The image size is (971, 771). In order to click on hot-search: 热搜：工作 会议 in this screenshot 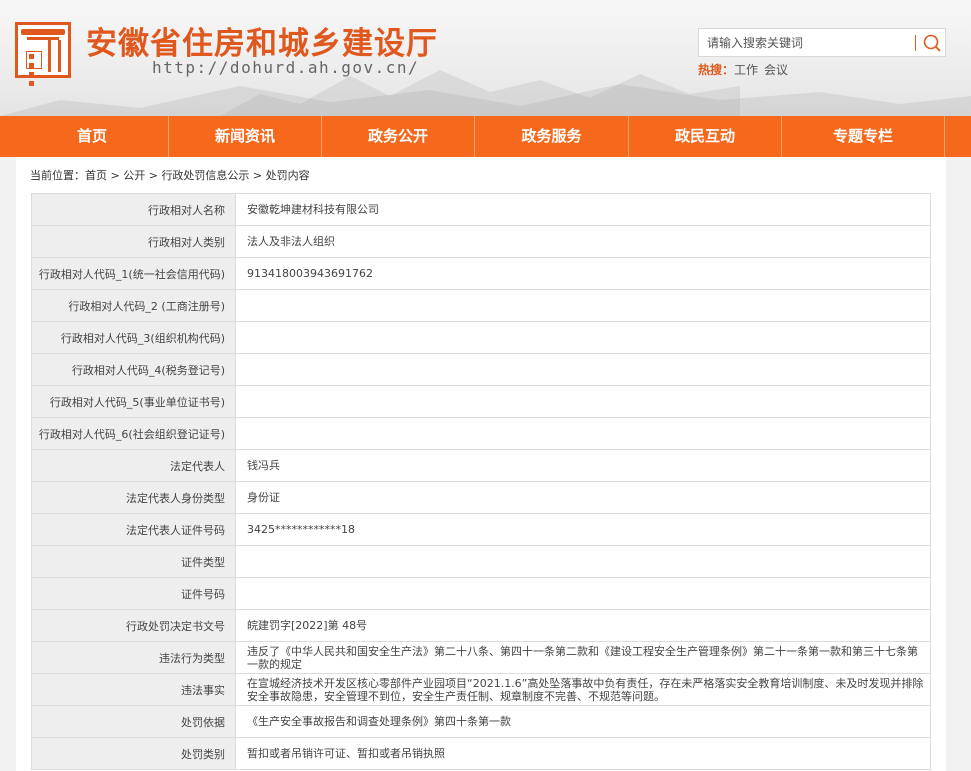, I will do `click(746, 69)`.